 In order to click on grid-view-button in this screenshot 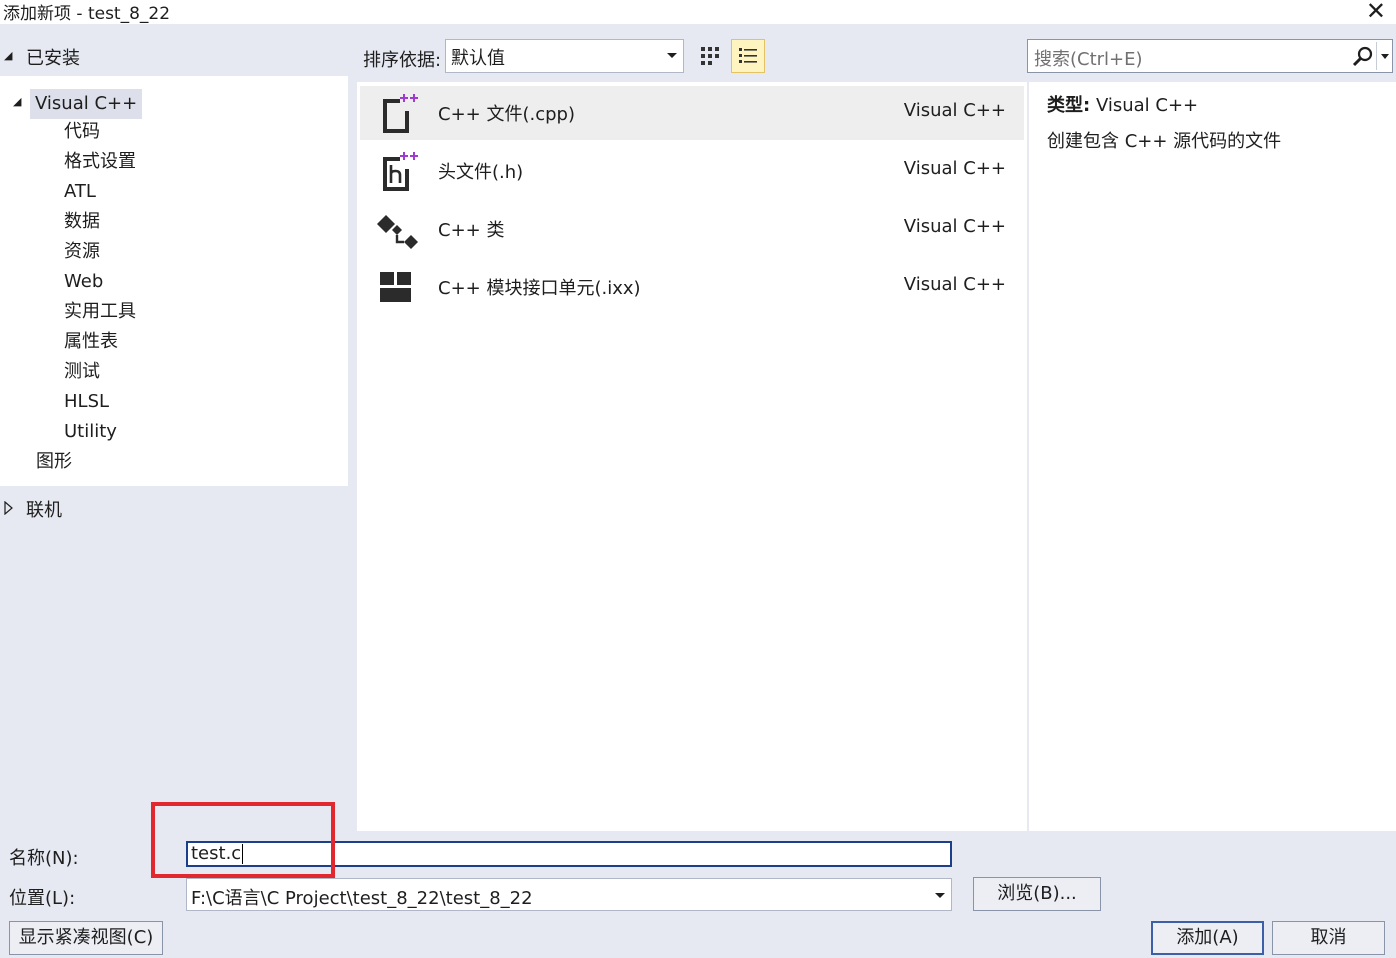, I will do `click(710, 56)`.